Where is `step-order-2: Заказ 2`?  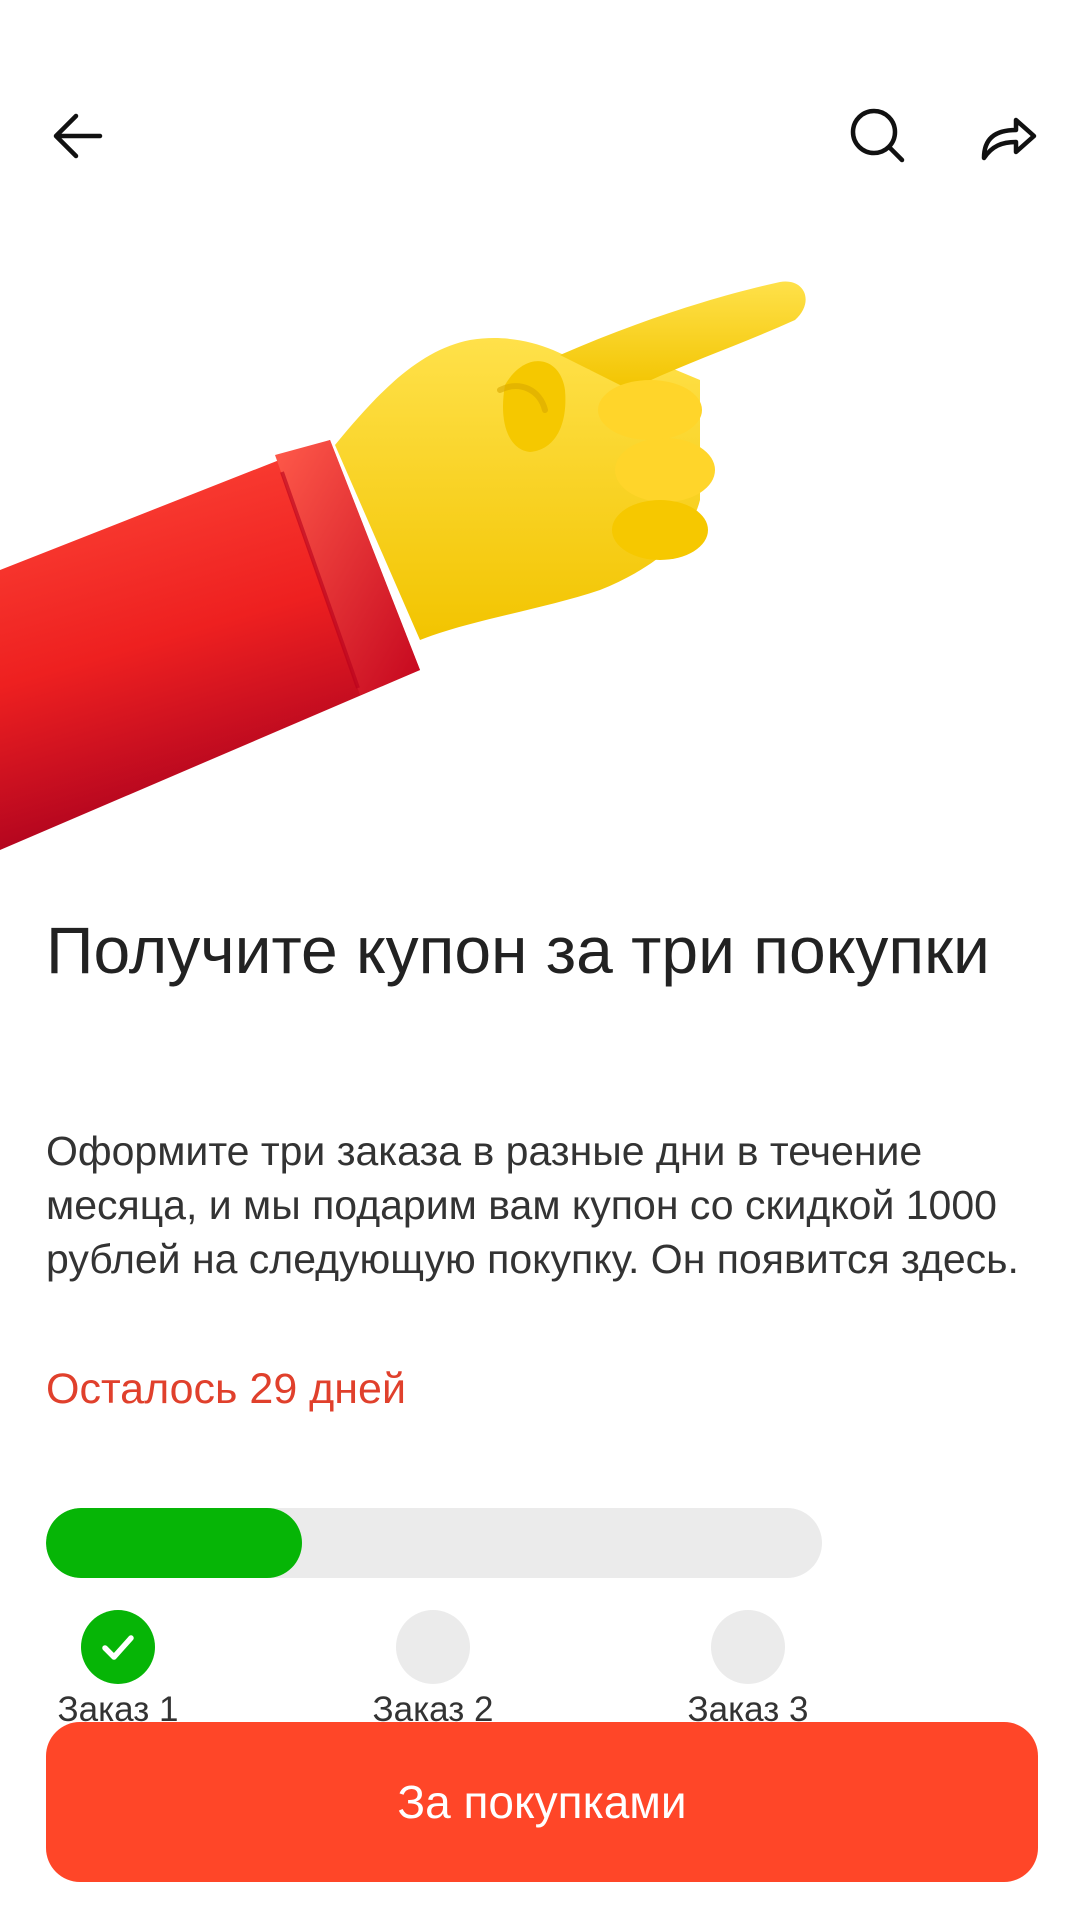
step-order-2: Заказ 2 is located at coordinates (433, 1671).